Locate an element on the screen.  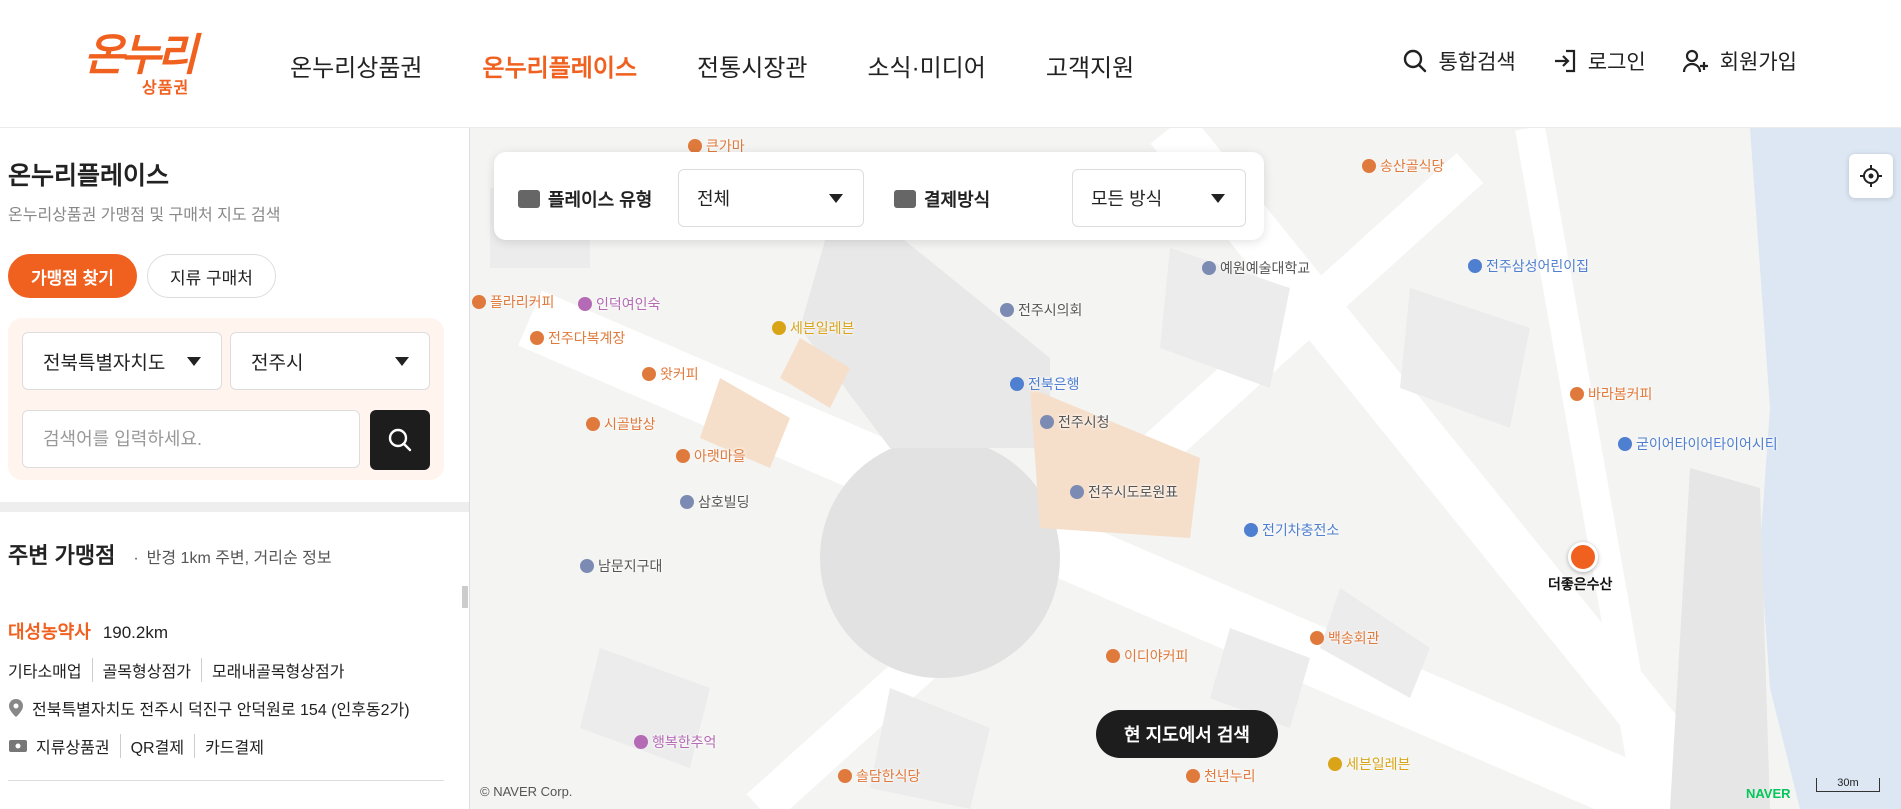
selected-store-label: 더좋은수산 is located at coordinates (1580, 584).